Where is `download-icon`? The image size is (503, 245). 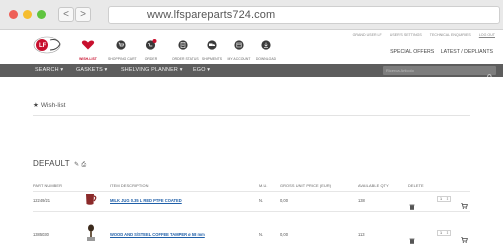 download-icon is located at coordinates (266, 46).